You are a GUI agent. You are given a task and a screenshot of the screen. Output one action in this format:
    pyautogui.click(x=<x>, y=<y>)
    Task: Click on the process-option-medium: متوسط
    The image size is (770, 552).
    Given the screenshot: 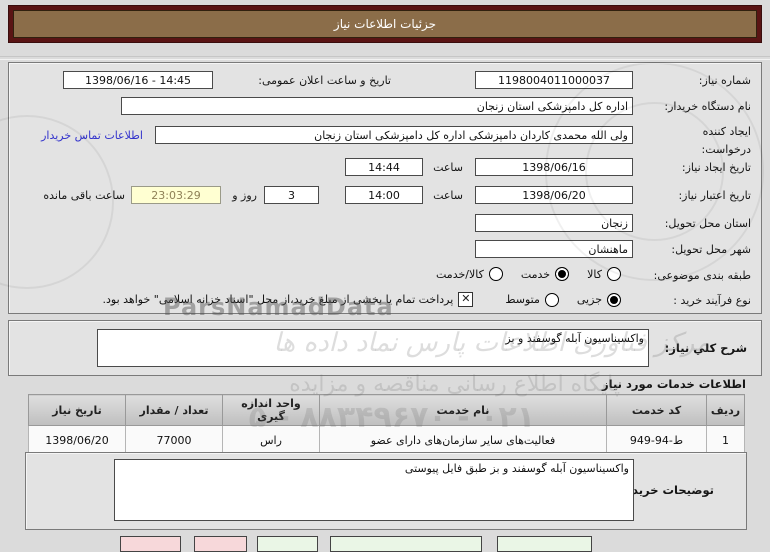 What is the action you would take?
    pyautogui.click(x=532, y=299)
    